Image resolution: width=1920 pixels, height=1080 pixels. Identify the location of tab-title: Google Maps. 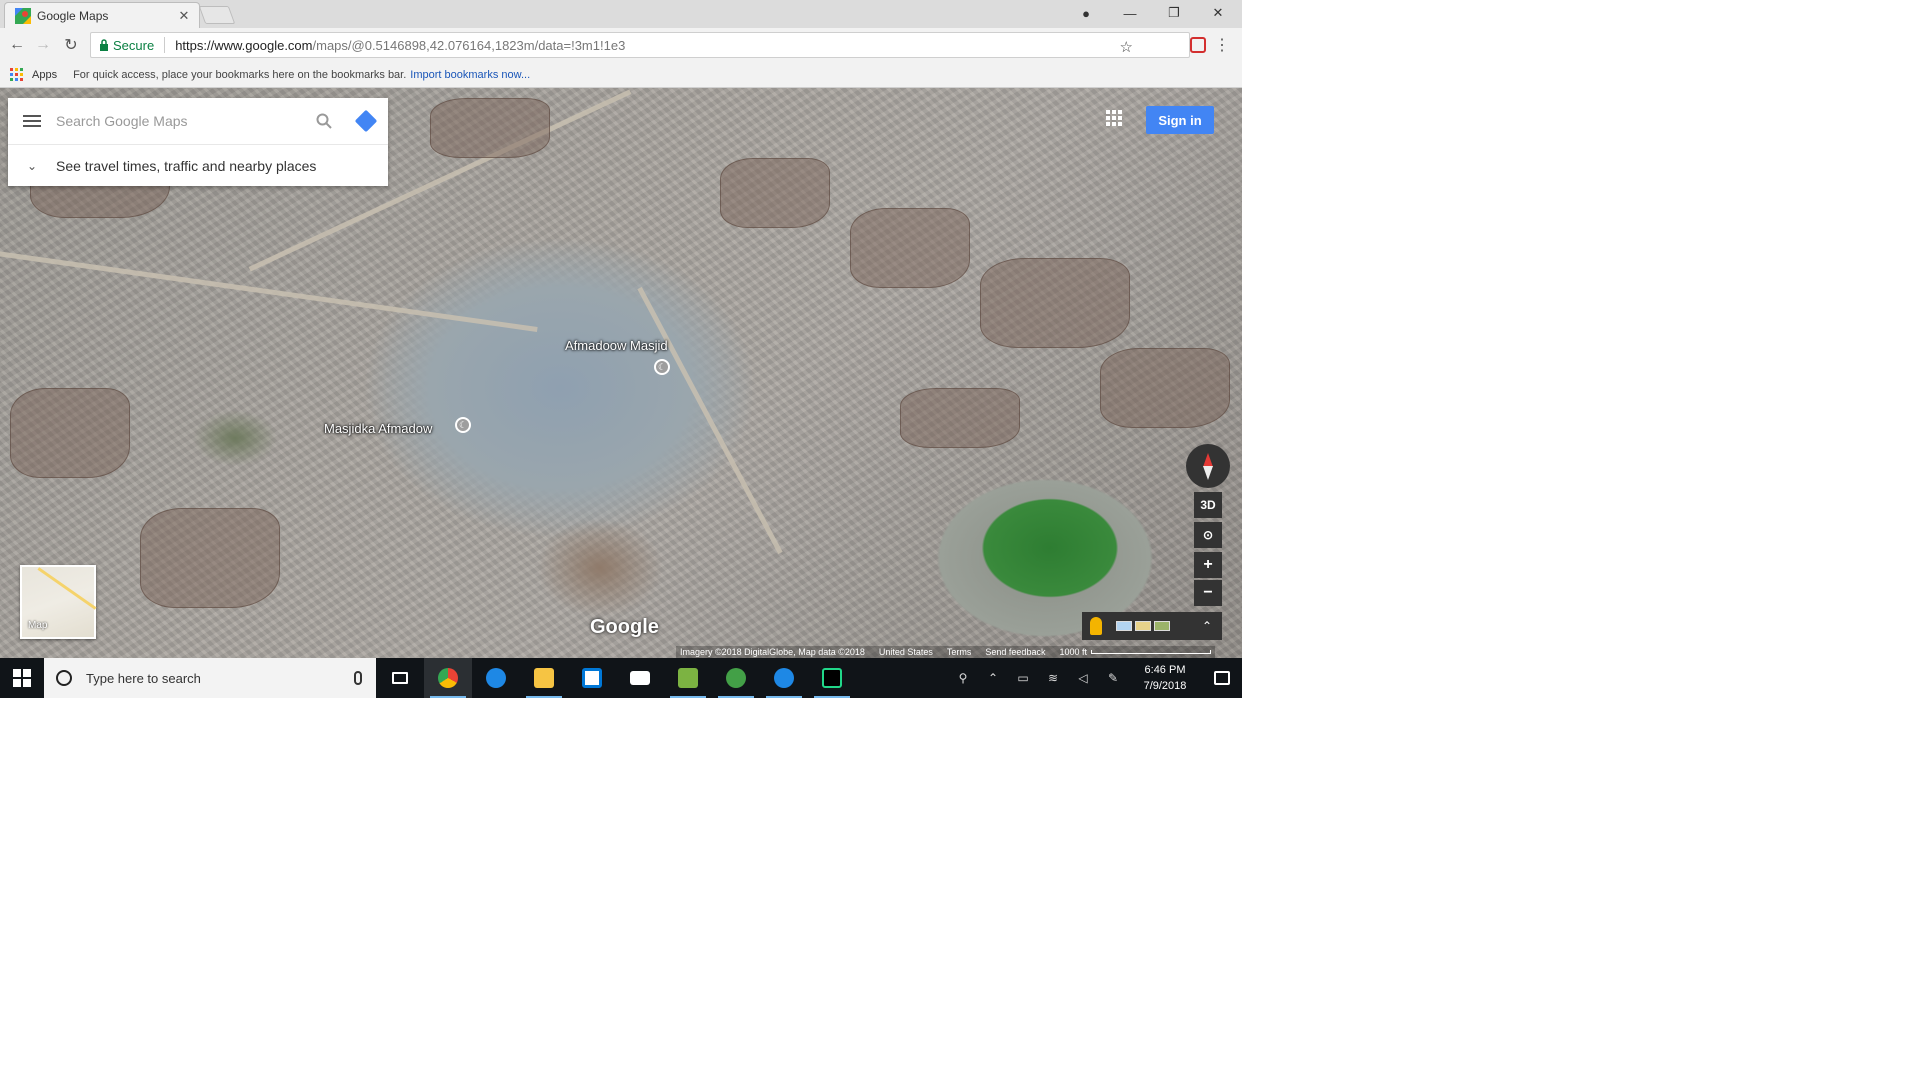
(73, 15).